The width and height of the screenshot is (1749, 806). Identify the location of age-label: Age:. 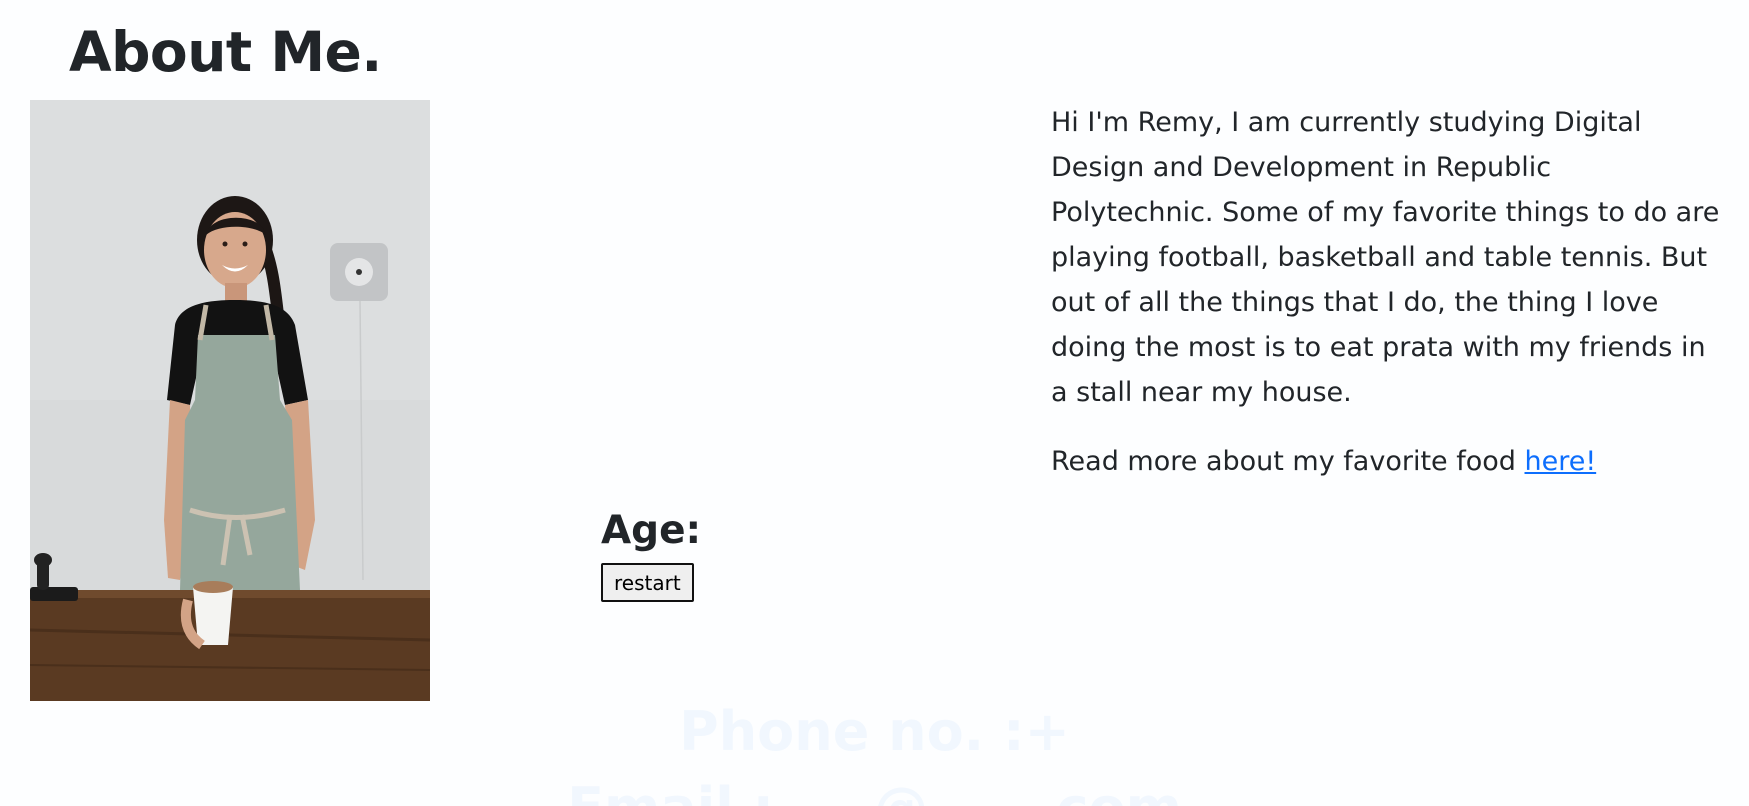
(651, 530).